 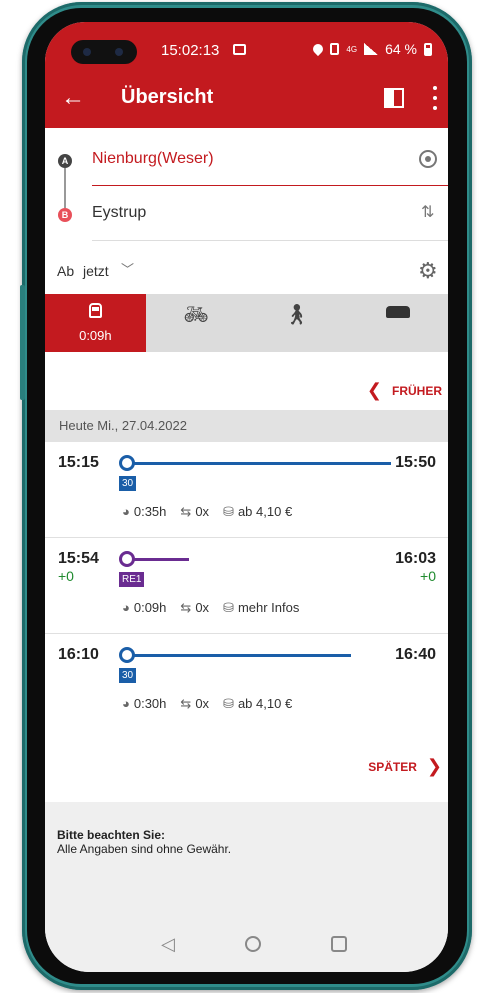 What do you see at coordinates (428, 271) in the screenshot?
I see `gear-icon: ⚙` at bounding box center [428, 271].